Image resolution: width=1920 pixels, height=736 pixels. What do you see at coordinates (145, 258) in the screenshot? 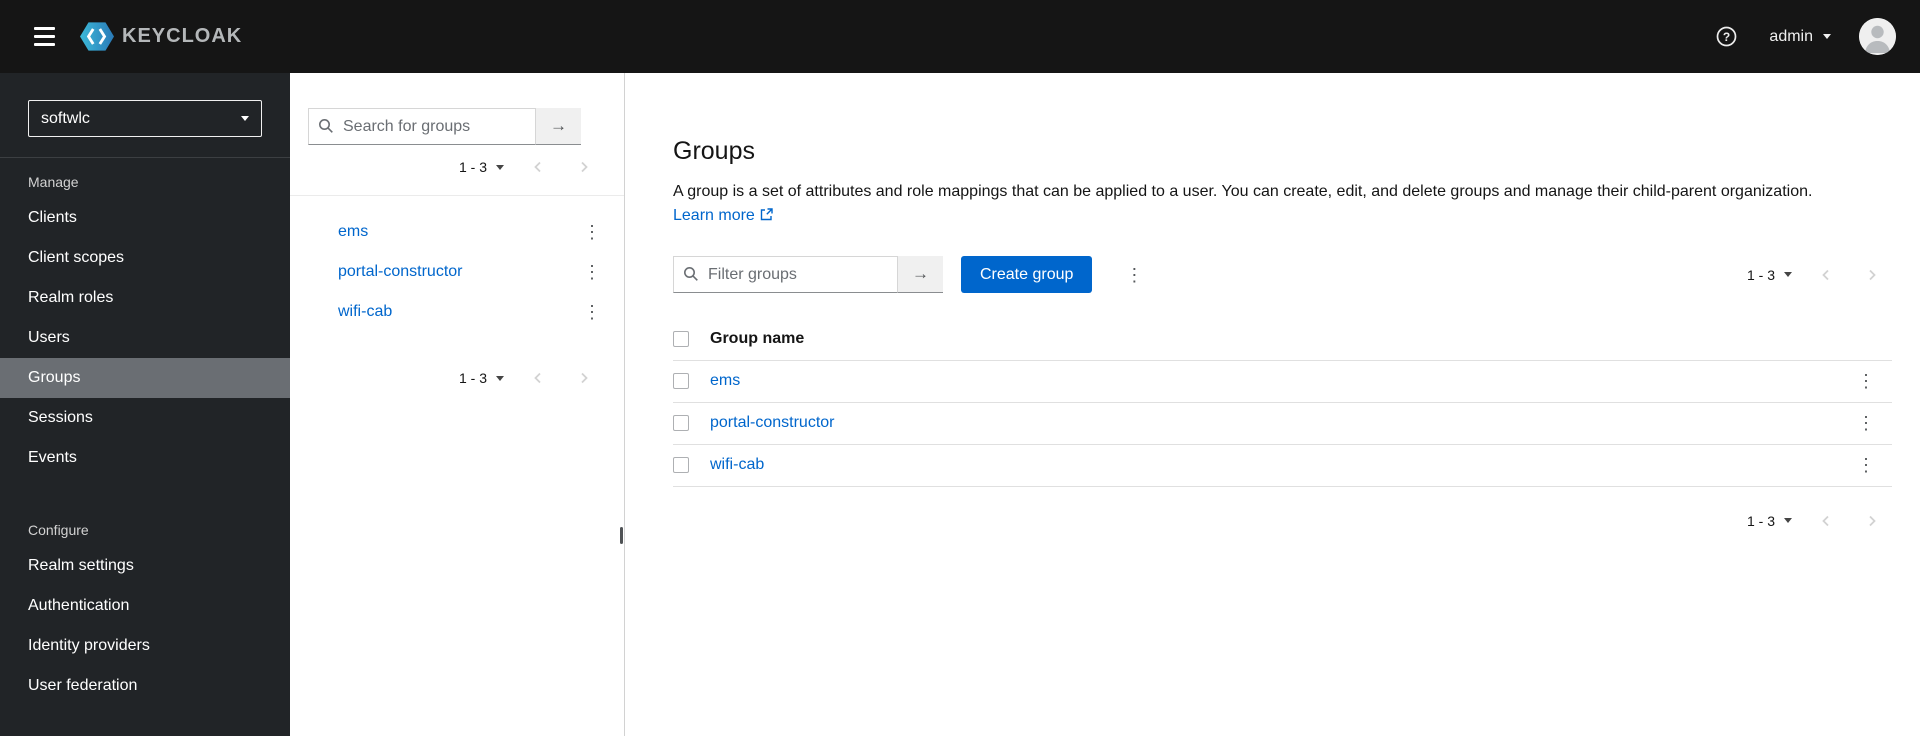
I see `sidebar-item-client-scopes: Client scopes` at bounding box center [145, 258].